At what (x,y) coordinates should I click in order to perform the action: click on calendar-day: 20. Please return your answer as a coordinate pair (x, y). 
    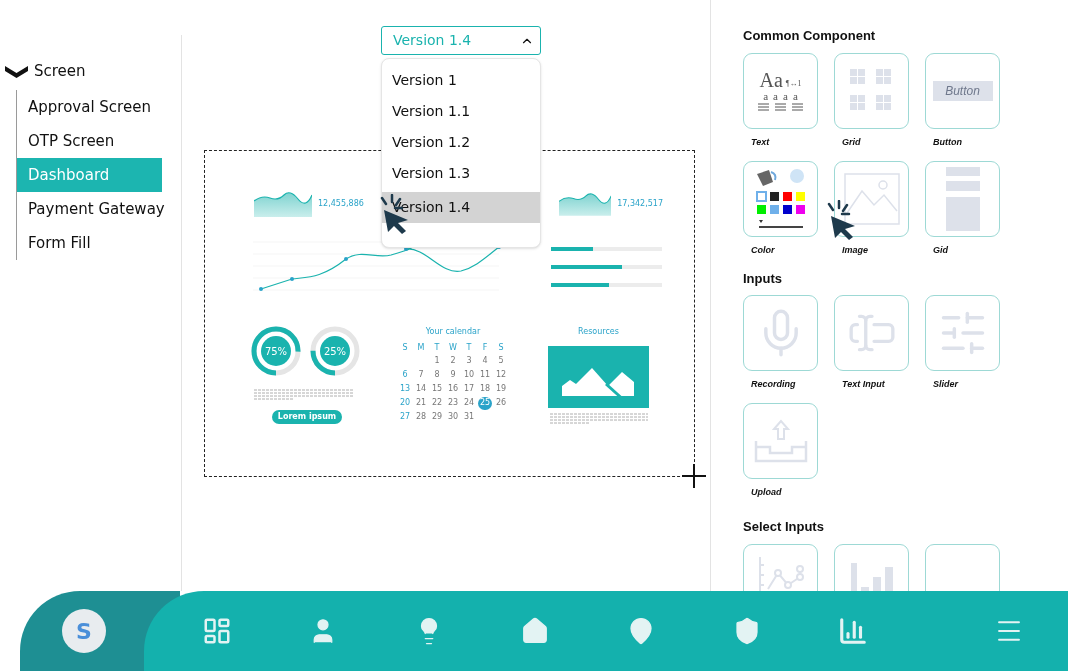
    Looking at the image, I should click on (405, 403).